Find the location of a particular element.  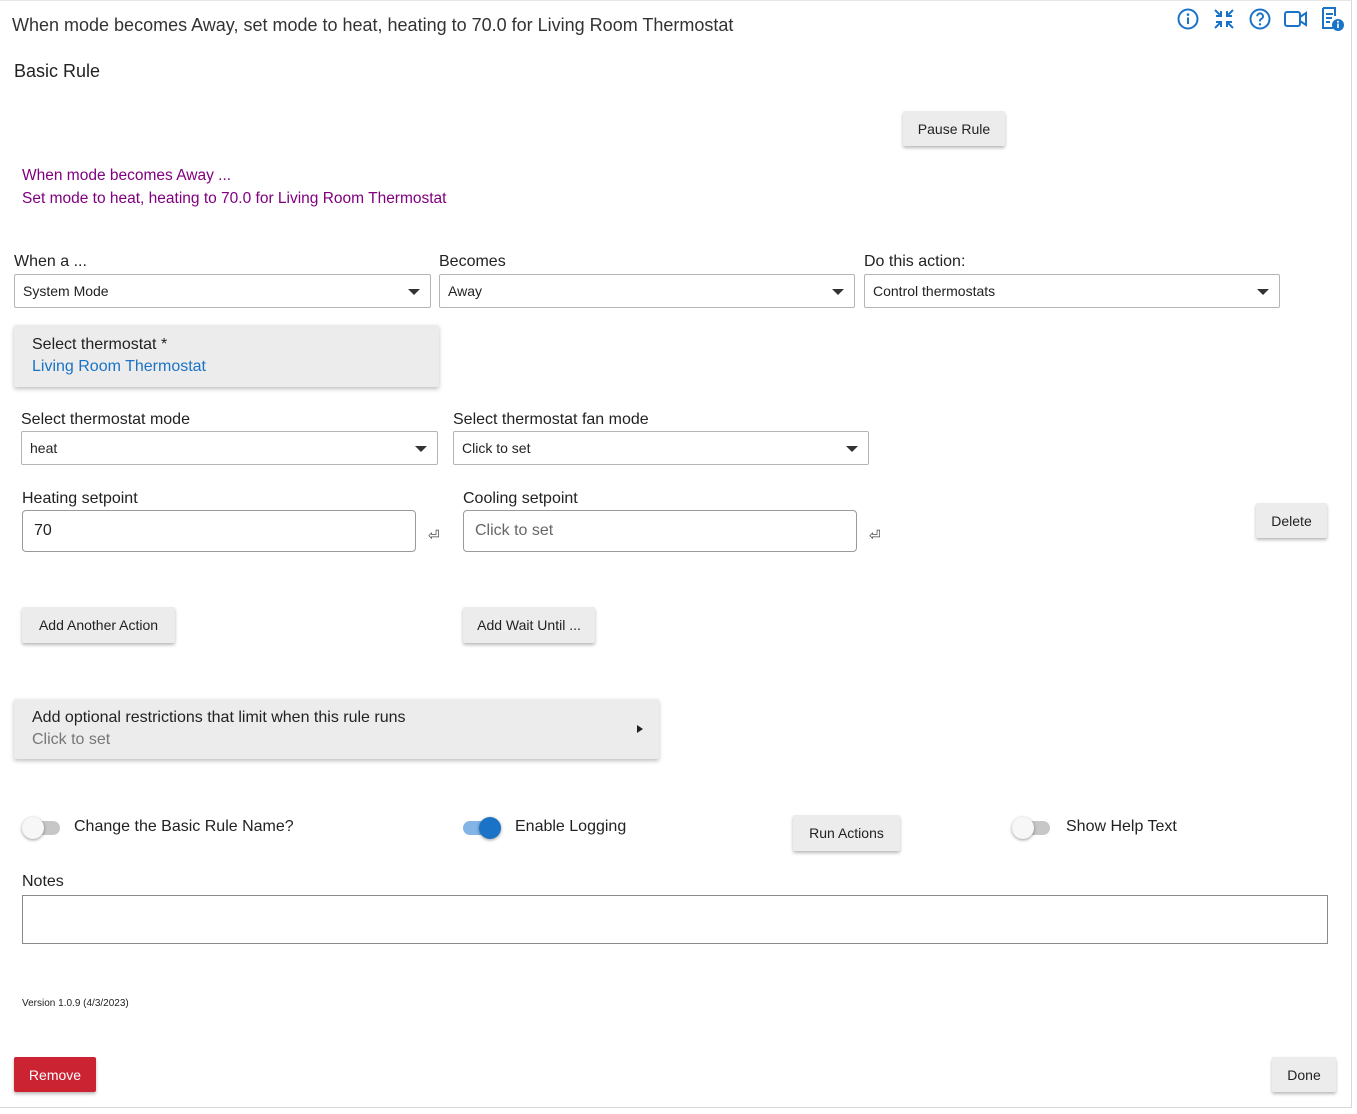

select-thermostat-label: Select thermostat * is located at coordinates (100, 344).